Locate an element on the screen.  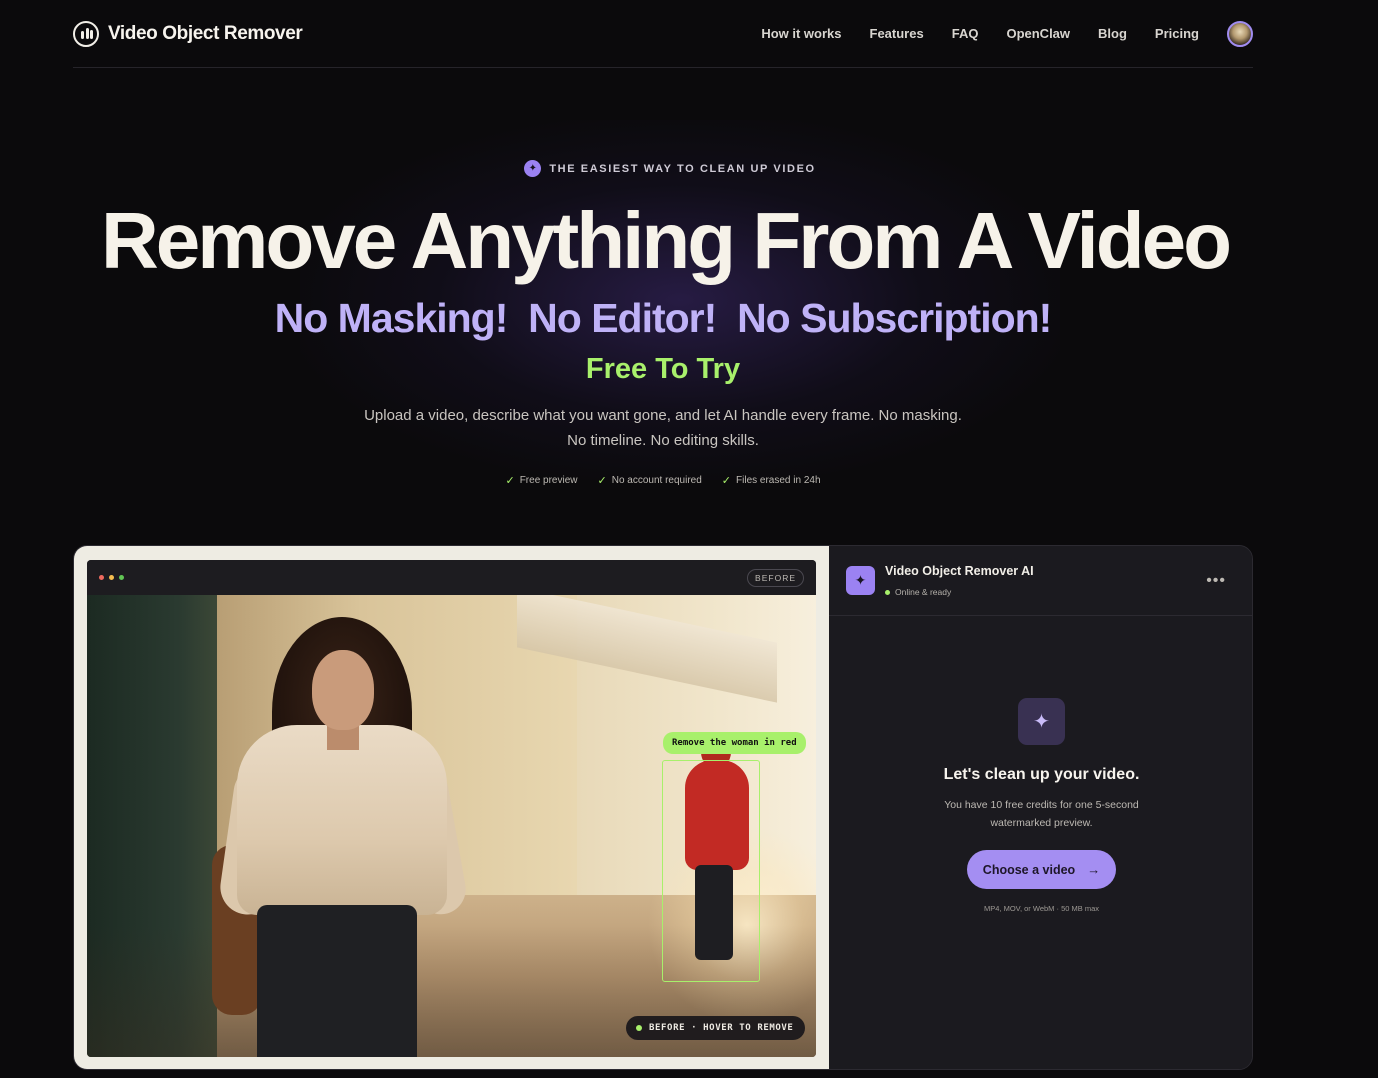
brand-logo-icon is located at coordinates (86, 33).